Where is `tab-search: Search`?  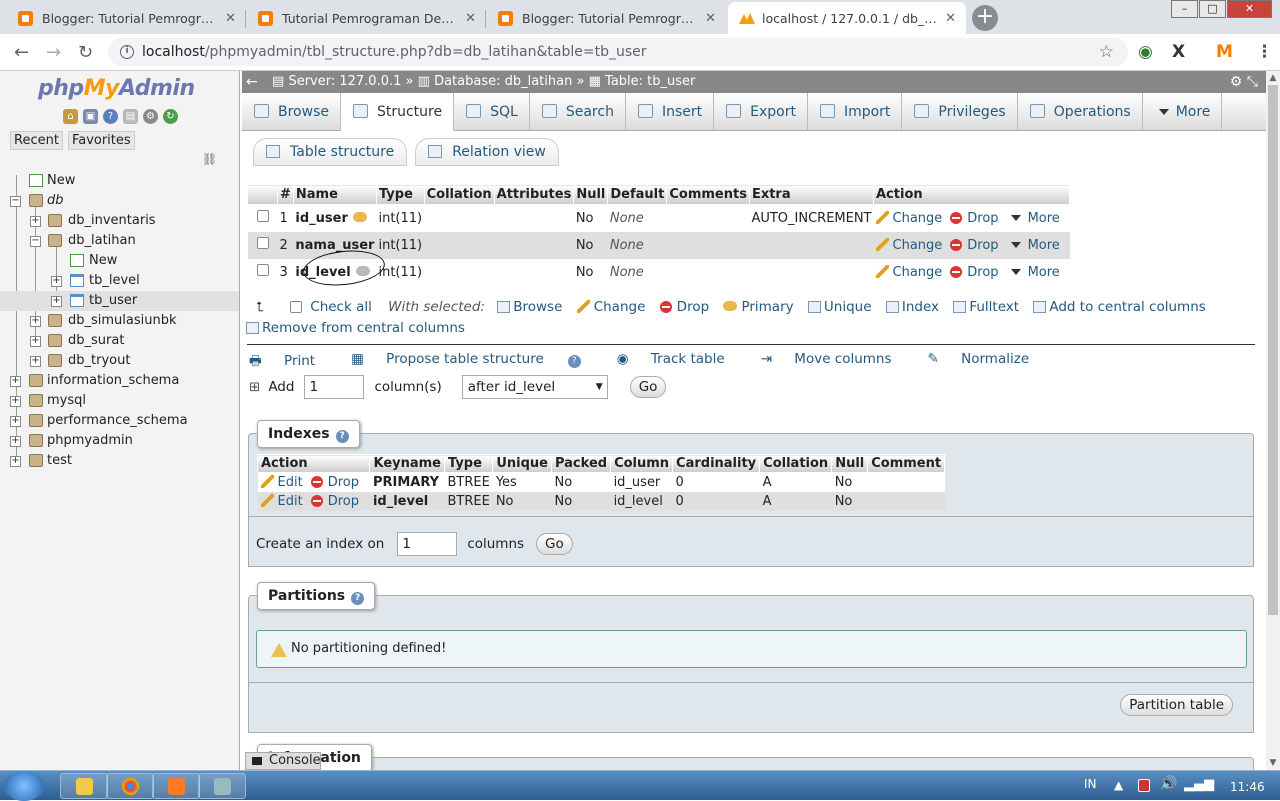
tab-search: Search is located at coordinates (578, 112).